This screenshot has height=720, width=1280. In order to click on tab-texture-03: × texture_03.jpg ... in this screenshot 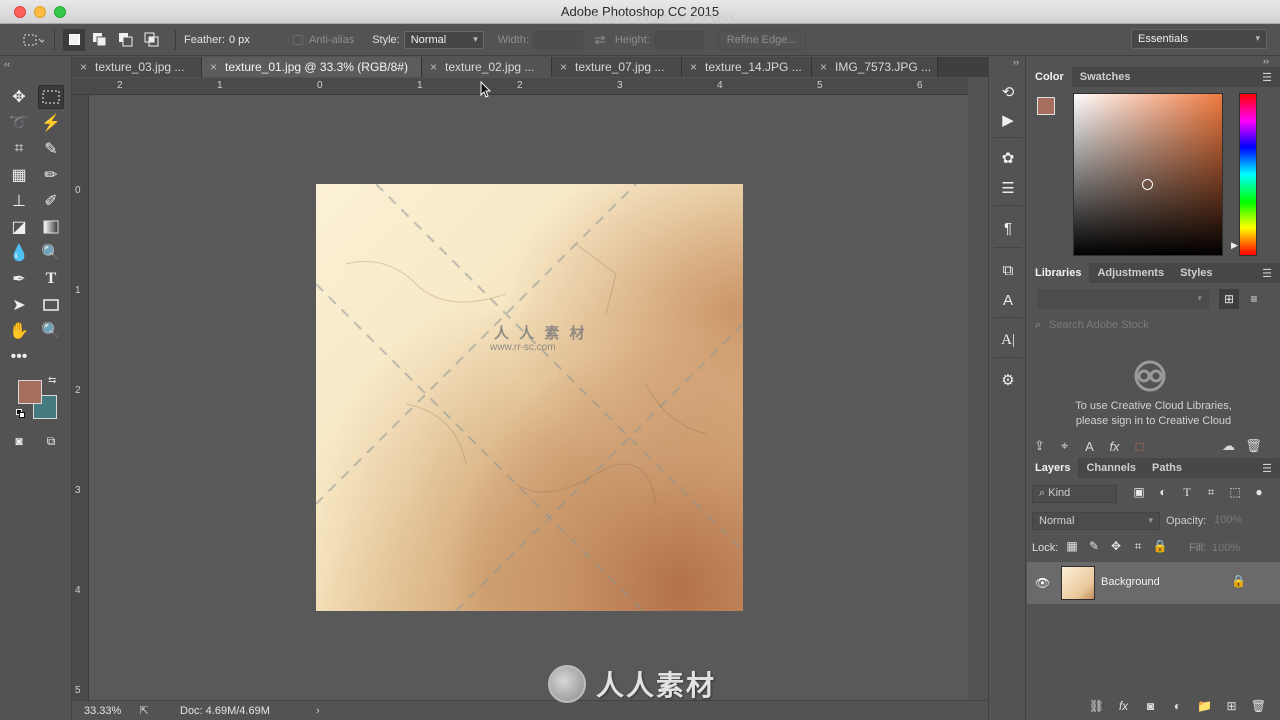, I will do `click(137, 67)`.